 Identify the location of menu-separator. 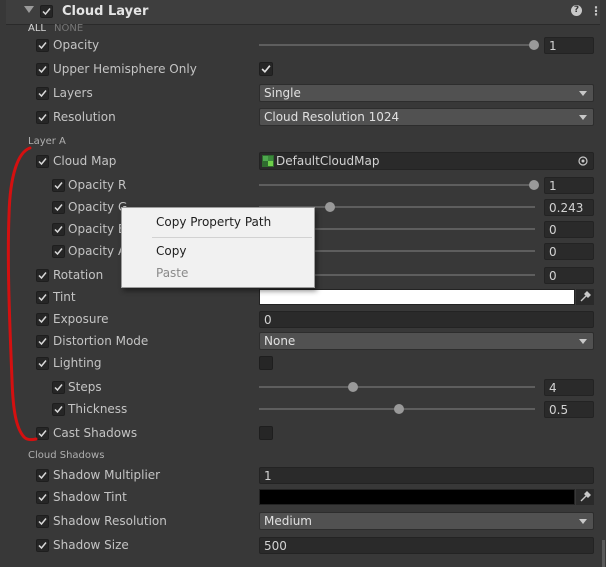
(232, 237).